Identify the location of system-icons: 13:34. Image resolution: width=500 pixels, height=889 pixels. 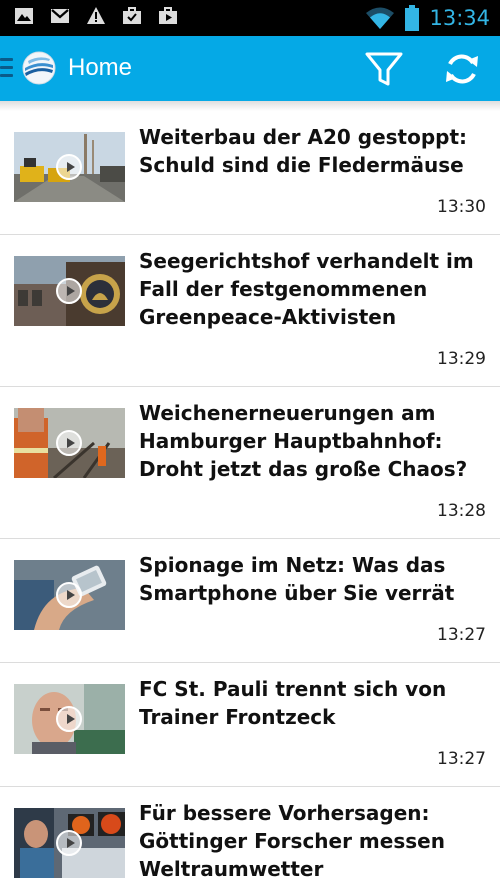
(427, 18).